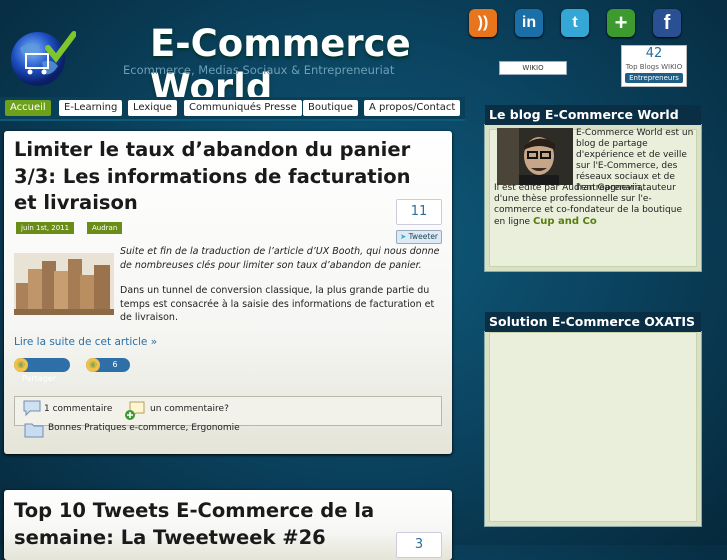 This screenshot has width=727, height=560. Describe the element at coordinates (21, 365) in the screenshot. I see `share-icon: ◉` at that location.